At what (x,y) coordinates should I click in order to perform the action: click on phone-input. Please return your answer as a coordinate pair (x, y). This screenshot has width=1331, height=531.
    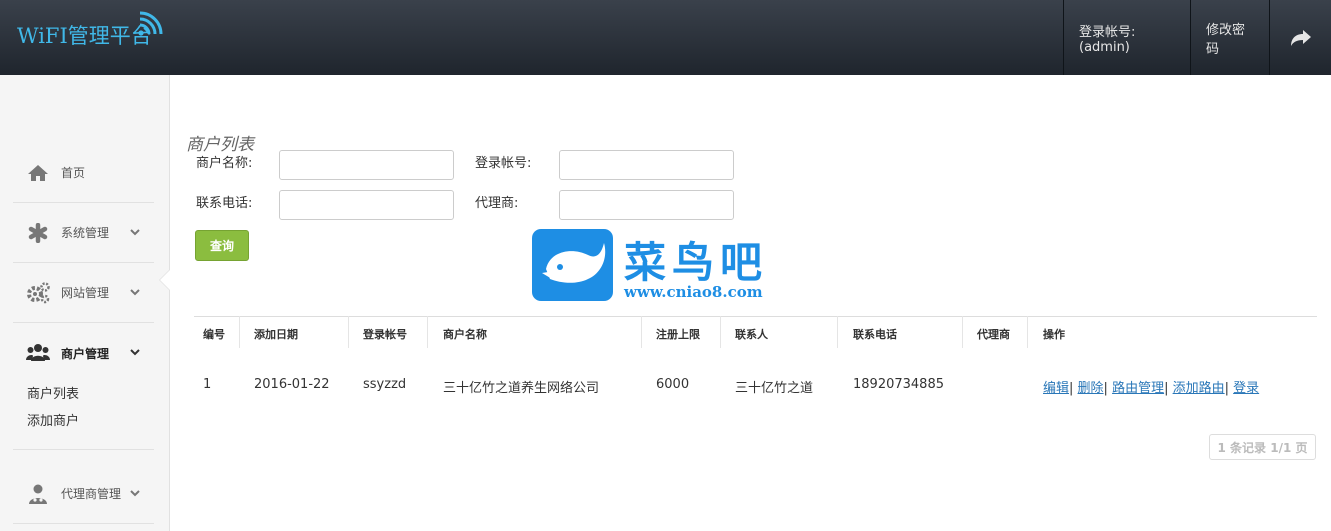
    Looking at the image, I should click on (366, 205).